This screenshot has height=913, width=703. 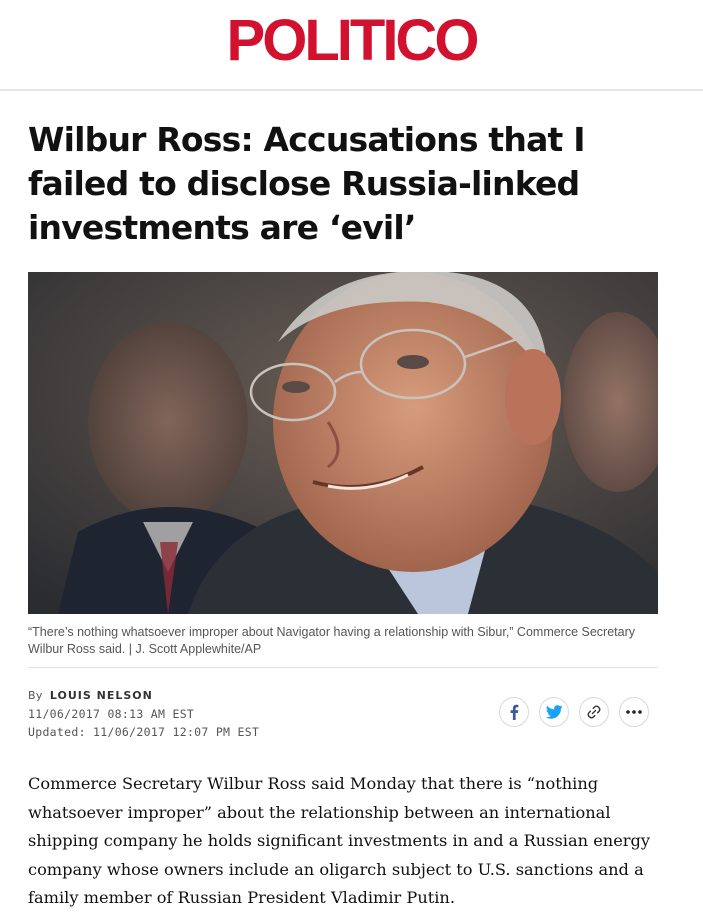 I want to click on more-options-button, so click(x=634, y=712).